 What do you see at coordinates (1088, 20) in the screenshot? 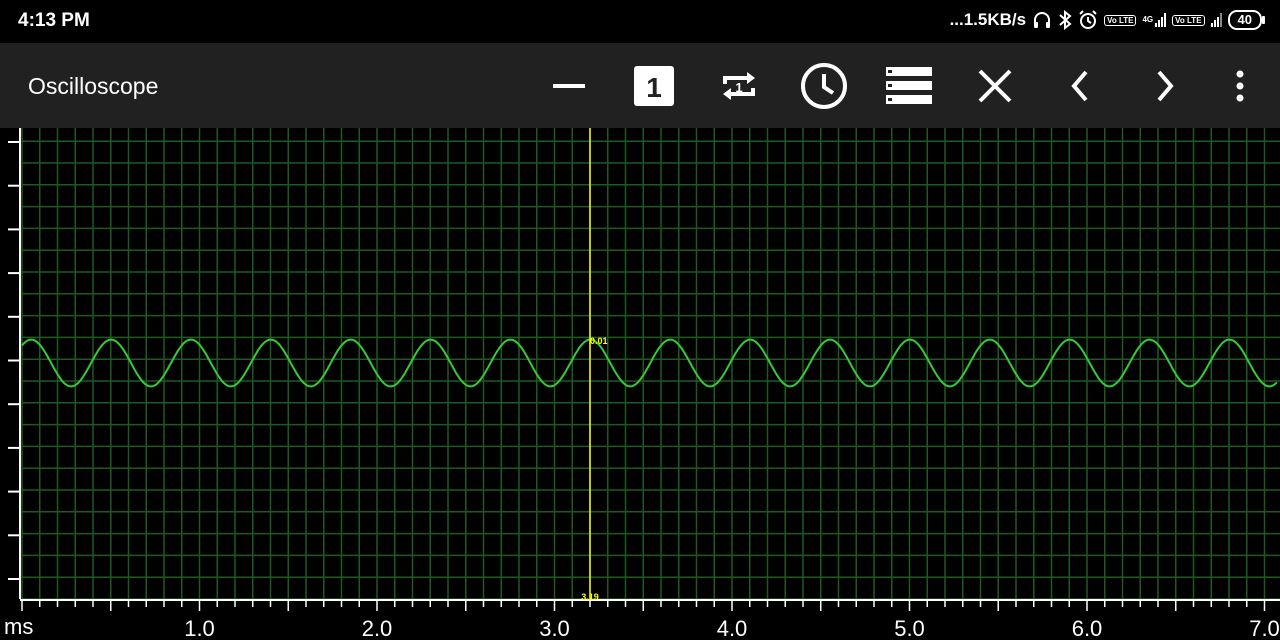
I see `alarm-icon` at bounding box center [1088, 20].